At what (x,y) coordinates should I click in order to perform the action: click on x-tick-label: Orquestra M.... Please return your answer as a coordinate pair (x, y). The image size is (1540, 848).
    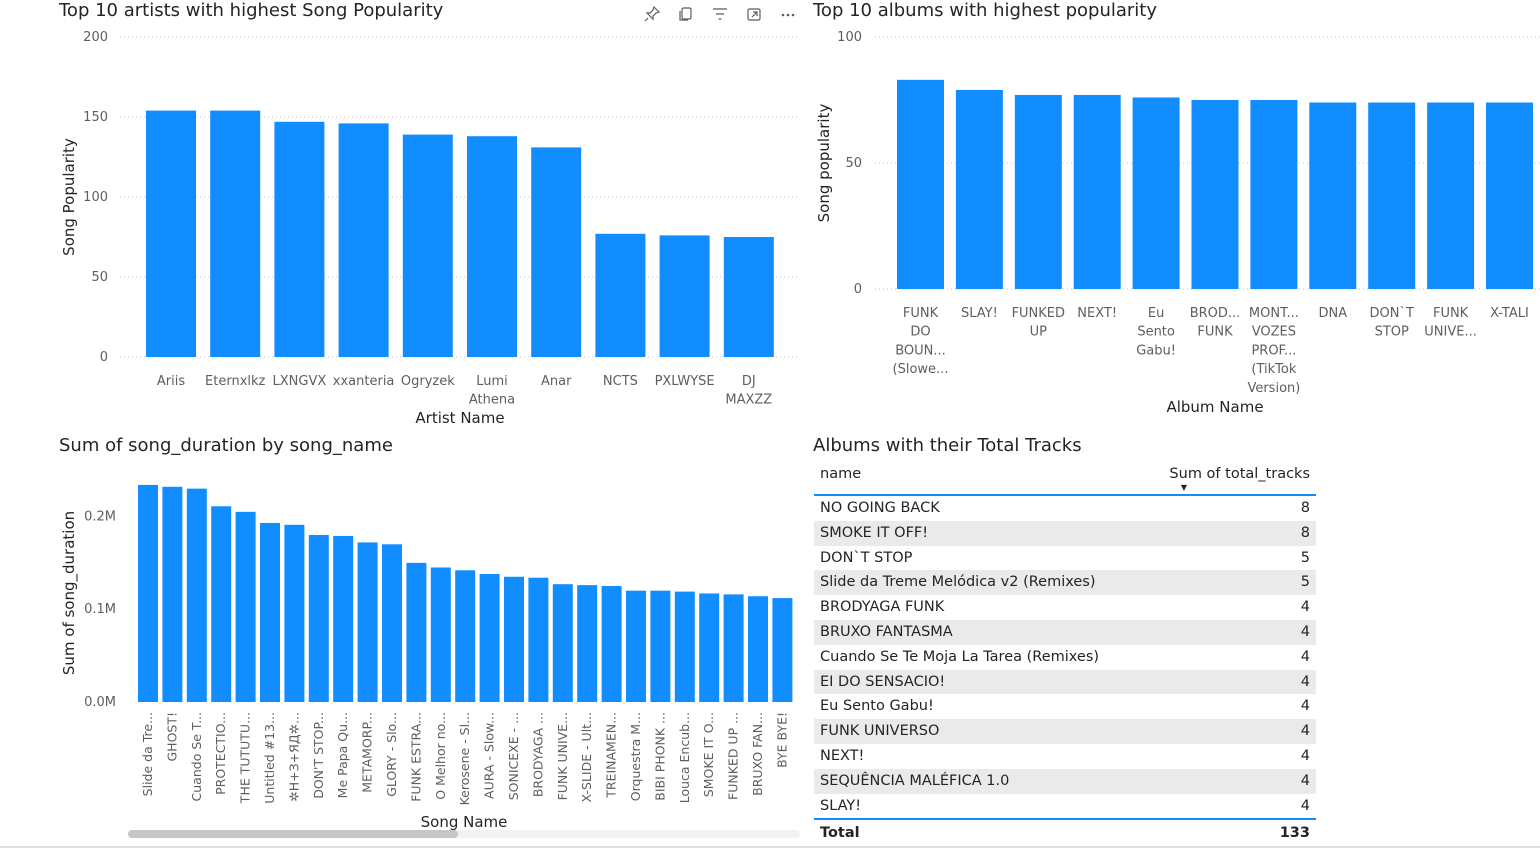
    Looking at the image, I should click on (635, 756).